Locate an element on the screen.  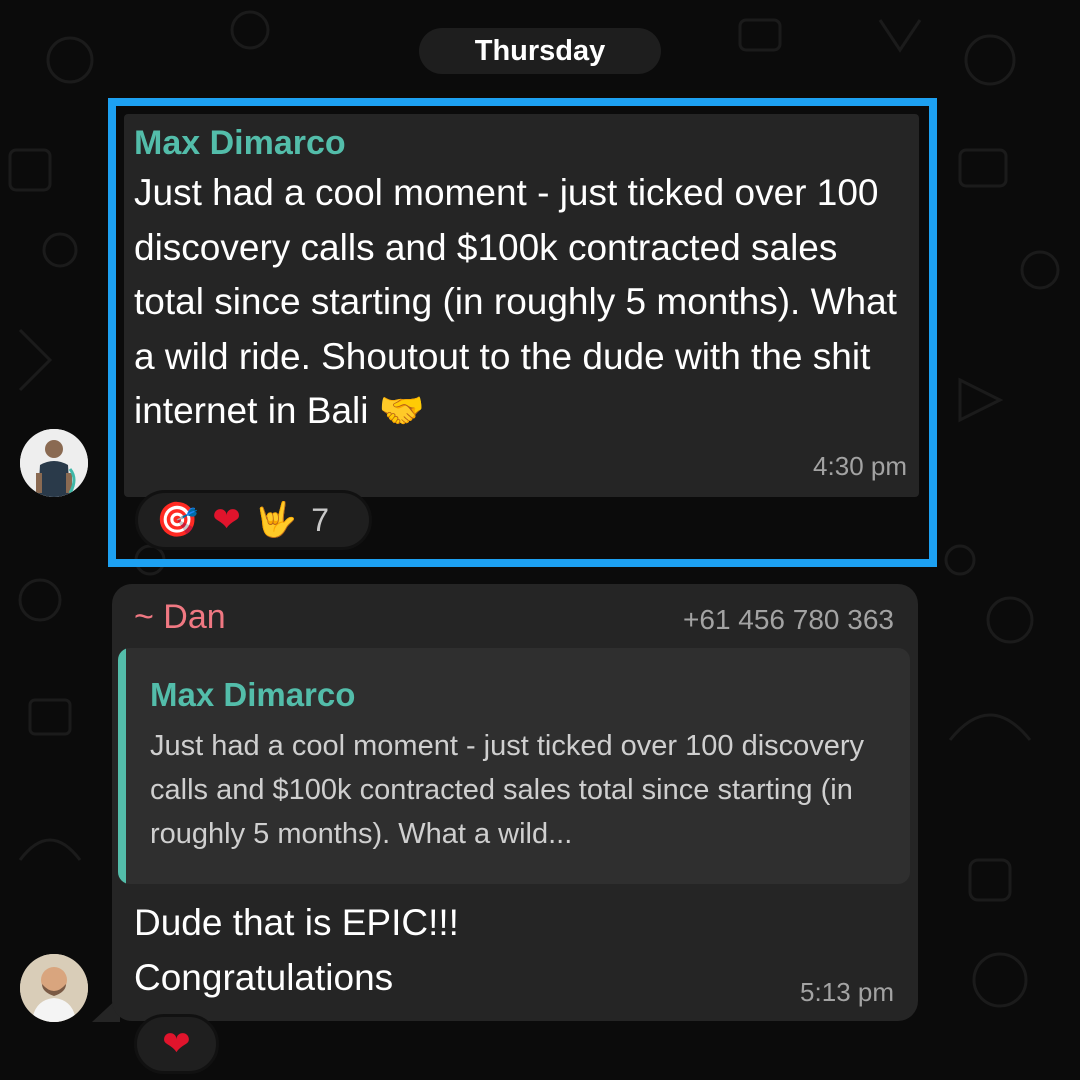
quoted-sender: Max Dimarco is located at coordinates (253, 694).